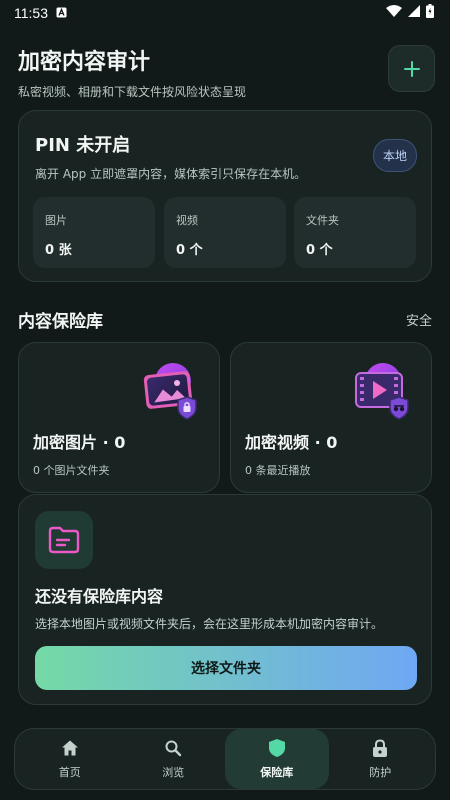 The image size is (450, 800). I want to click on status-bar: 11:53, so click(225, 13).